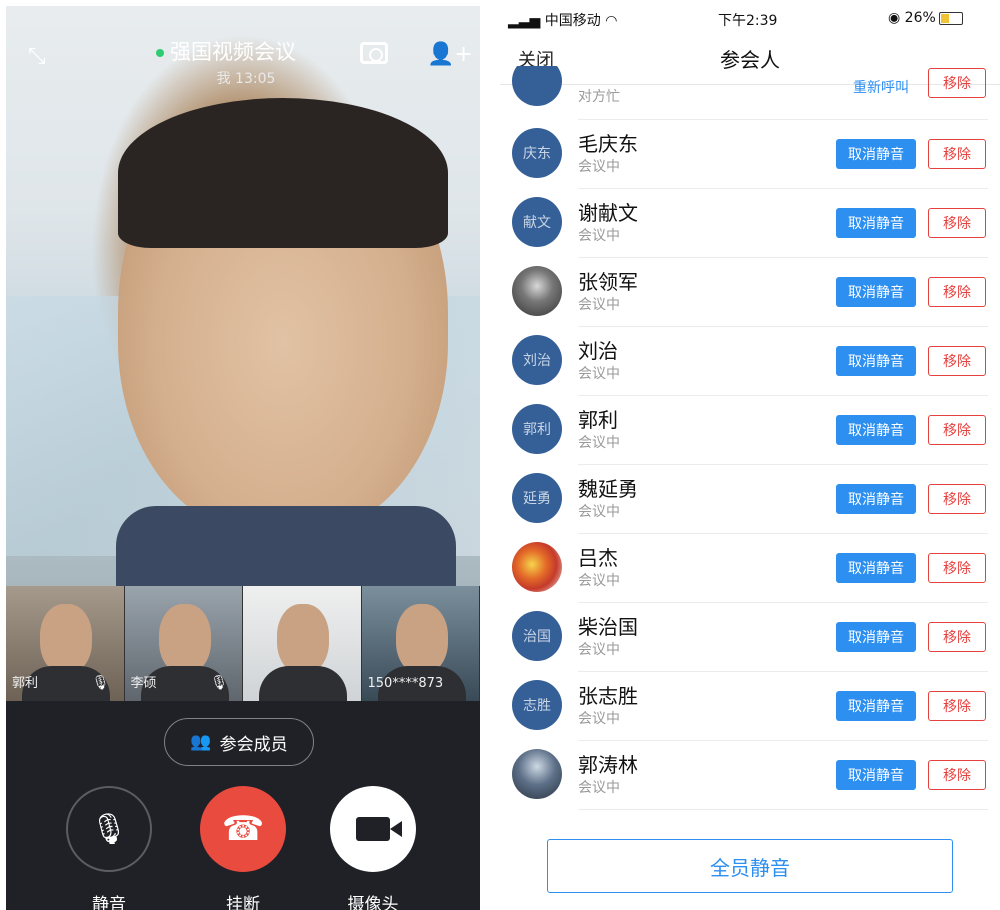  What do you see at coordinates (750, 223) in the screenshot?
I see `participant-row: 献文 谢献文 会议中 取消静音 移除` at bounding box center [750, 223].